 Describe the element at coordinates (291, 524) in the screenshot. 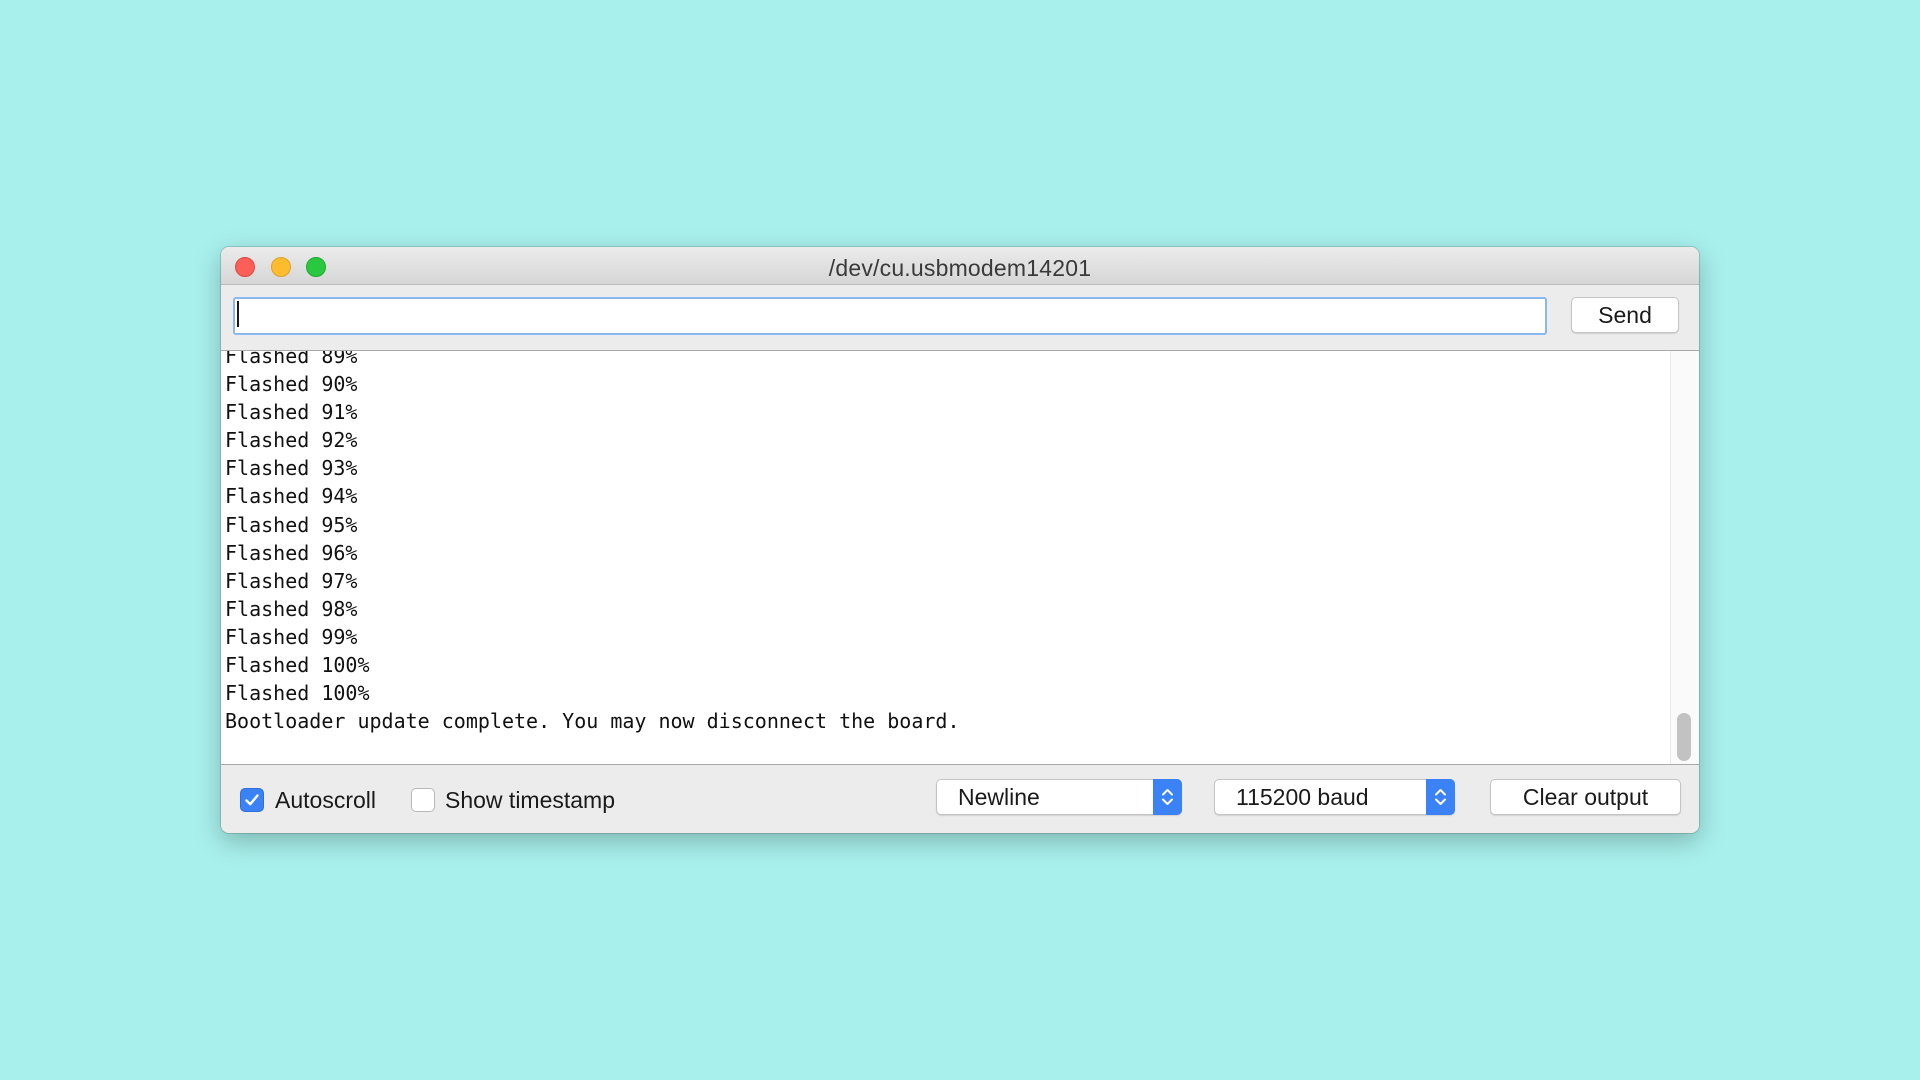

I see `output-line: Flashed 95%` at that location.